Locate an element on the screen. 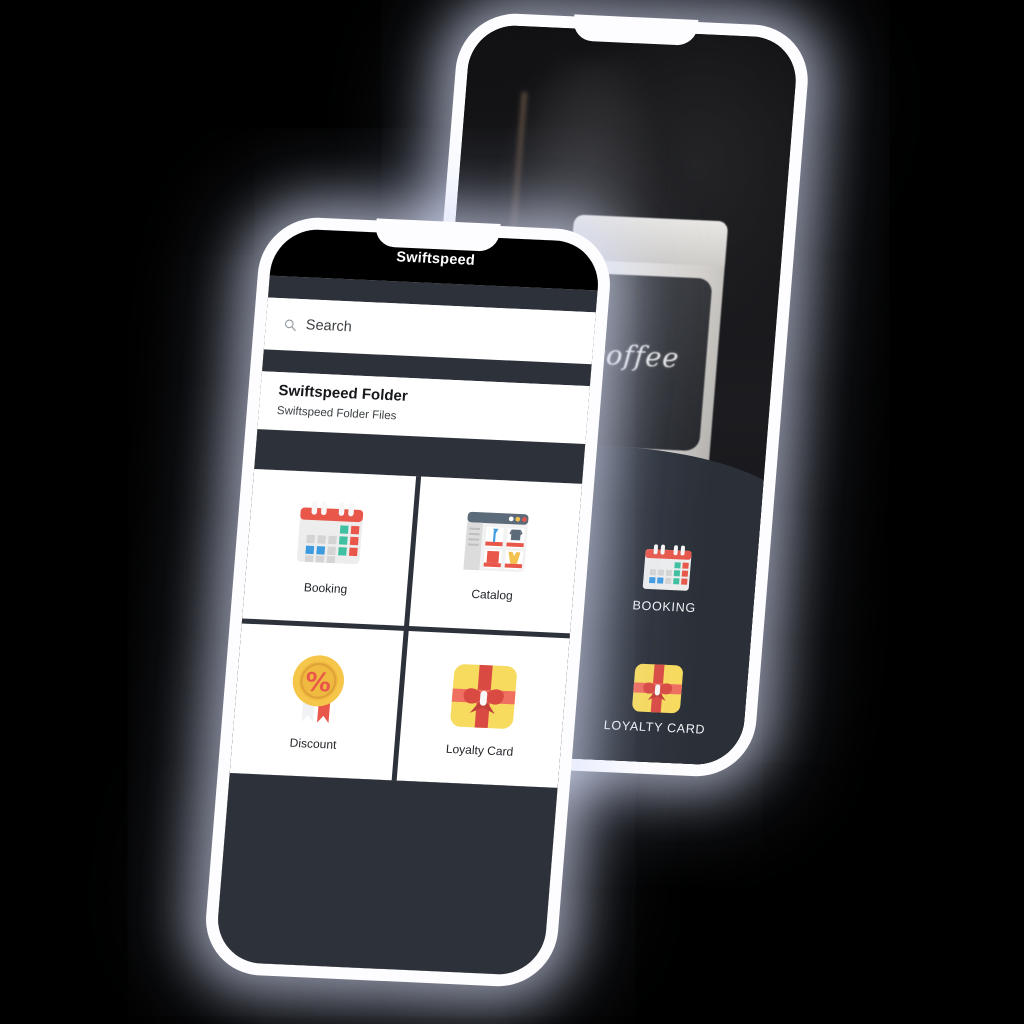  back-phone-notch is located at coordinates (635, 30).